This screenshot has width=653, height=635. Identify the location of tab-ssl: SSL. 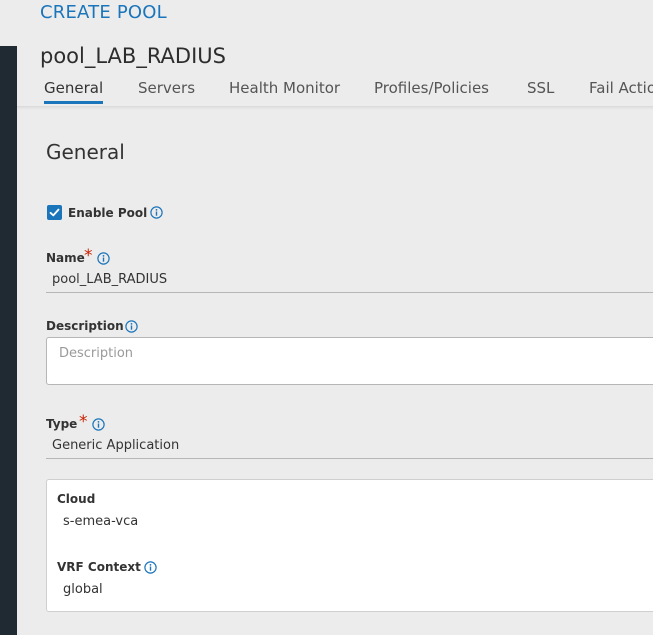
(540, 91).